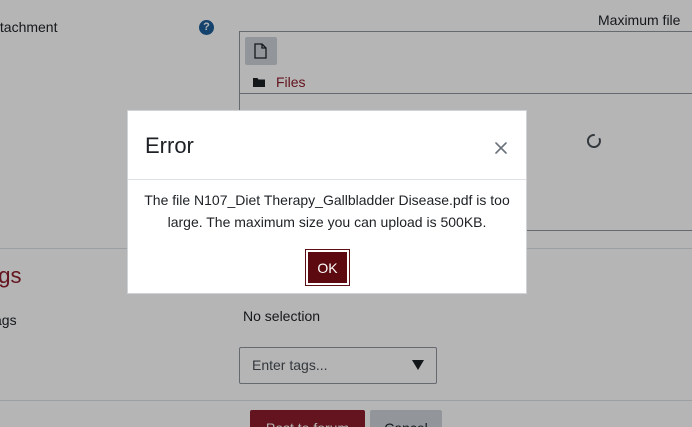  What do you see at coordinates (327, 179) in the screenshot?
I see `dialog-header-divider` at bounding box center [327, 179].